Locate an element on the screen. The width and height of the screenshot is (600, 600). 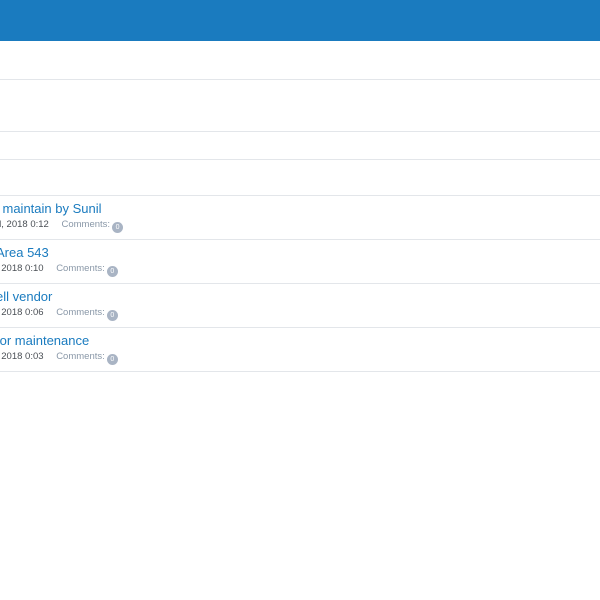
post-date: d, 2018 0:12 is located at coordinates (24, 224).